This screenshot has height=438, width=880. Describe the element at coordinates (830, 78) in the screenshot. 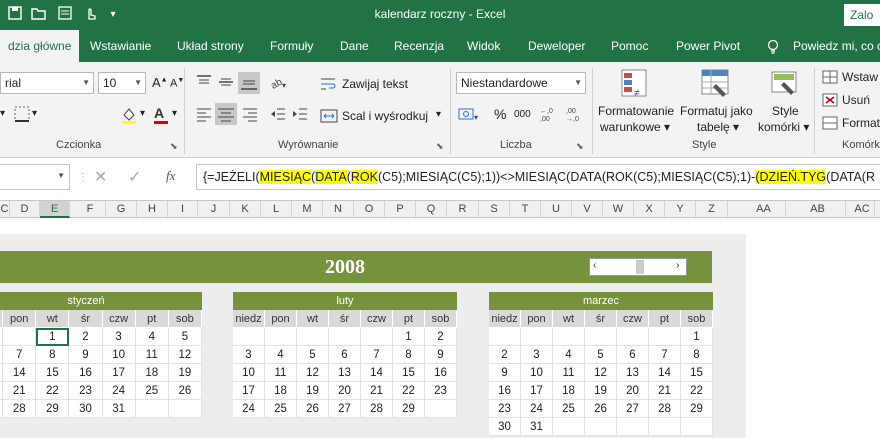

I see `insert-cells-icon` at that location.